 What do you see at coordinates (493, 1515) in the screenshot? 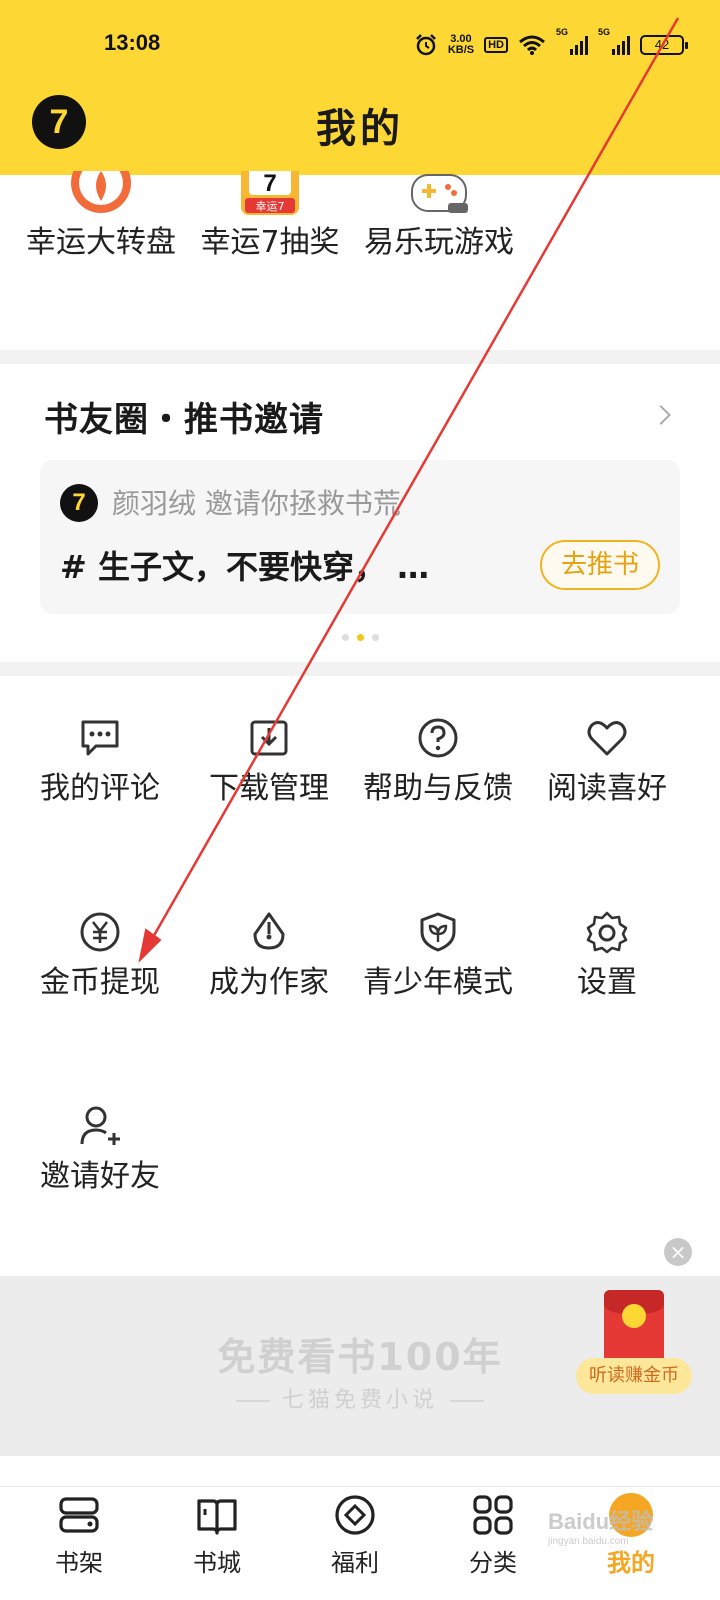
I see `grid-icon` at bounding box center [493, 1515].